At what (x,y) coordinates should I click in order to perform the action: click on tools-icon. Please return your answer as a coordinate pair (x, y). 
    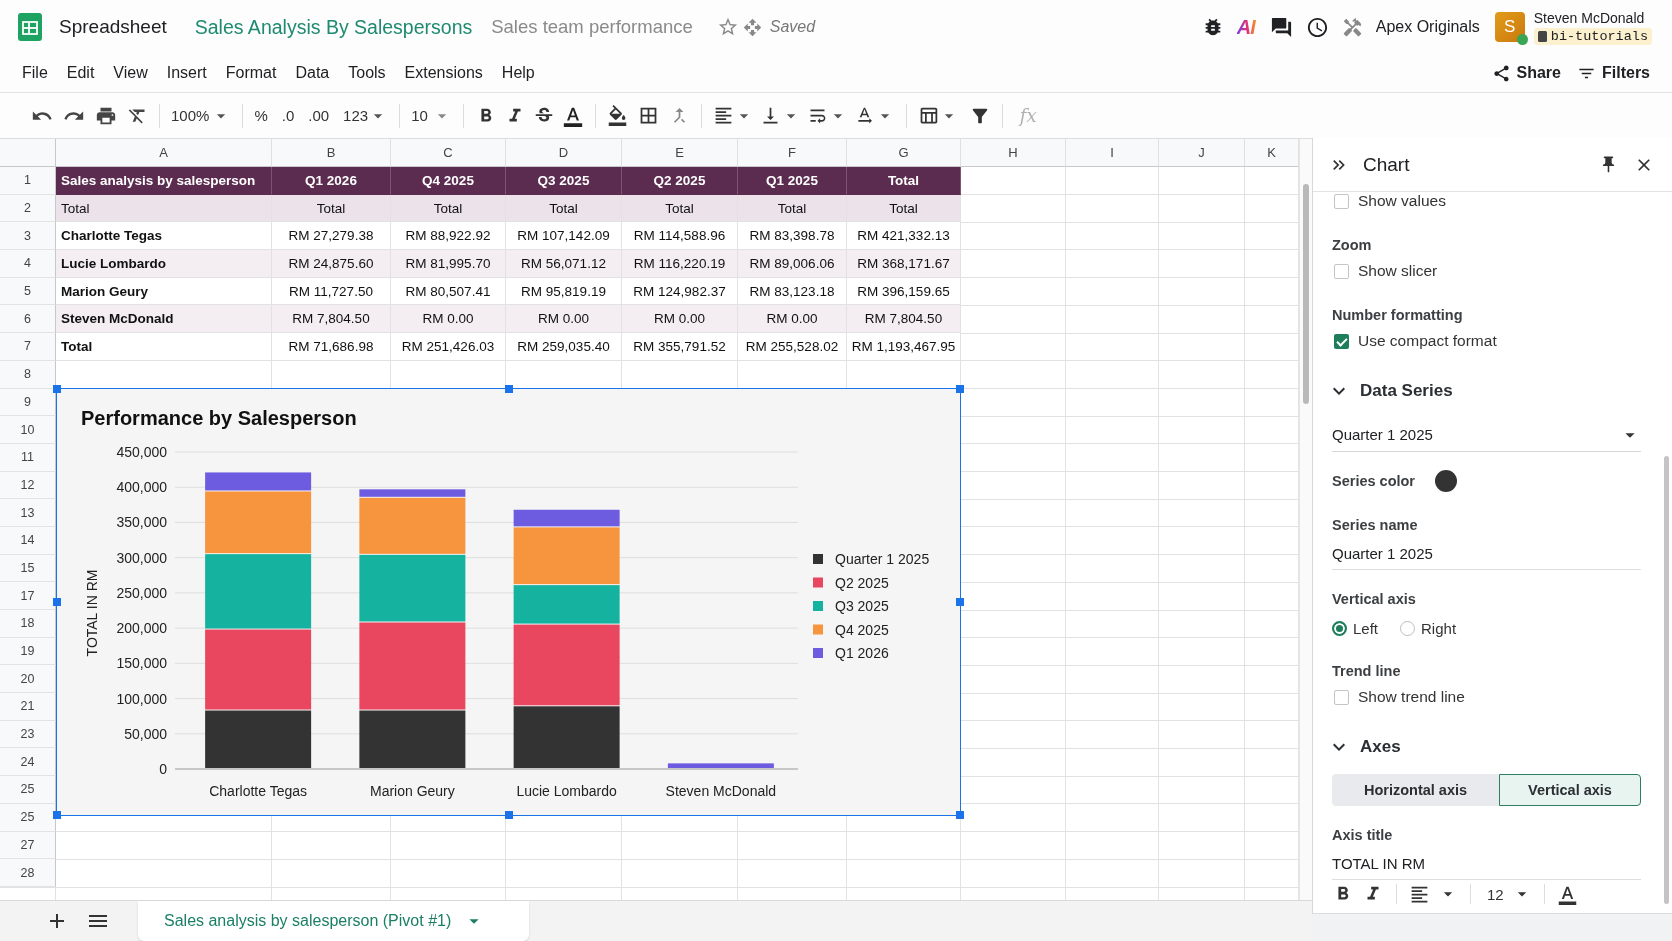
    Looking at the image, I should click on (1352, 27).